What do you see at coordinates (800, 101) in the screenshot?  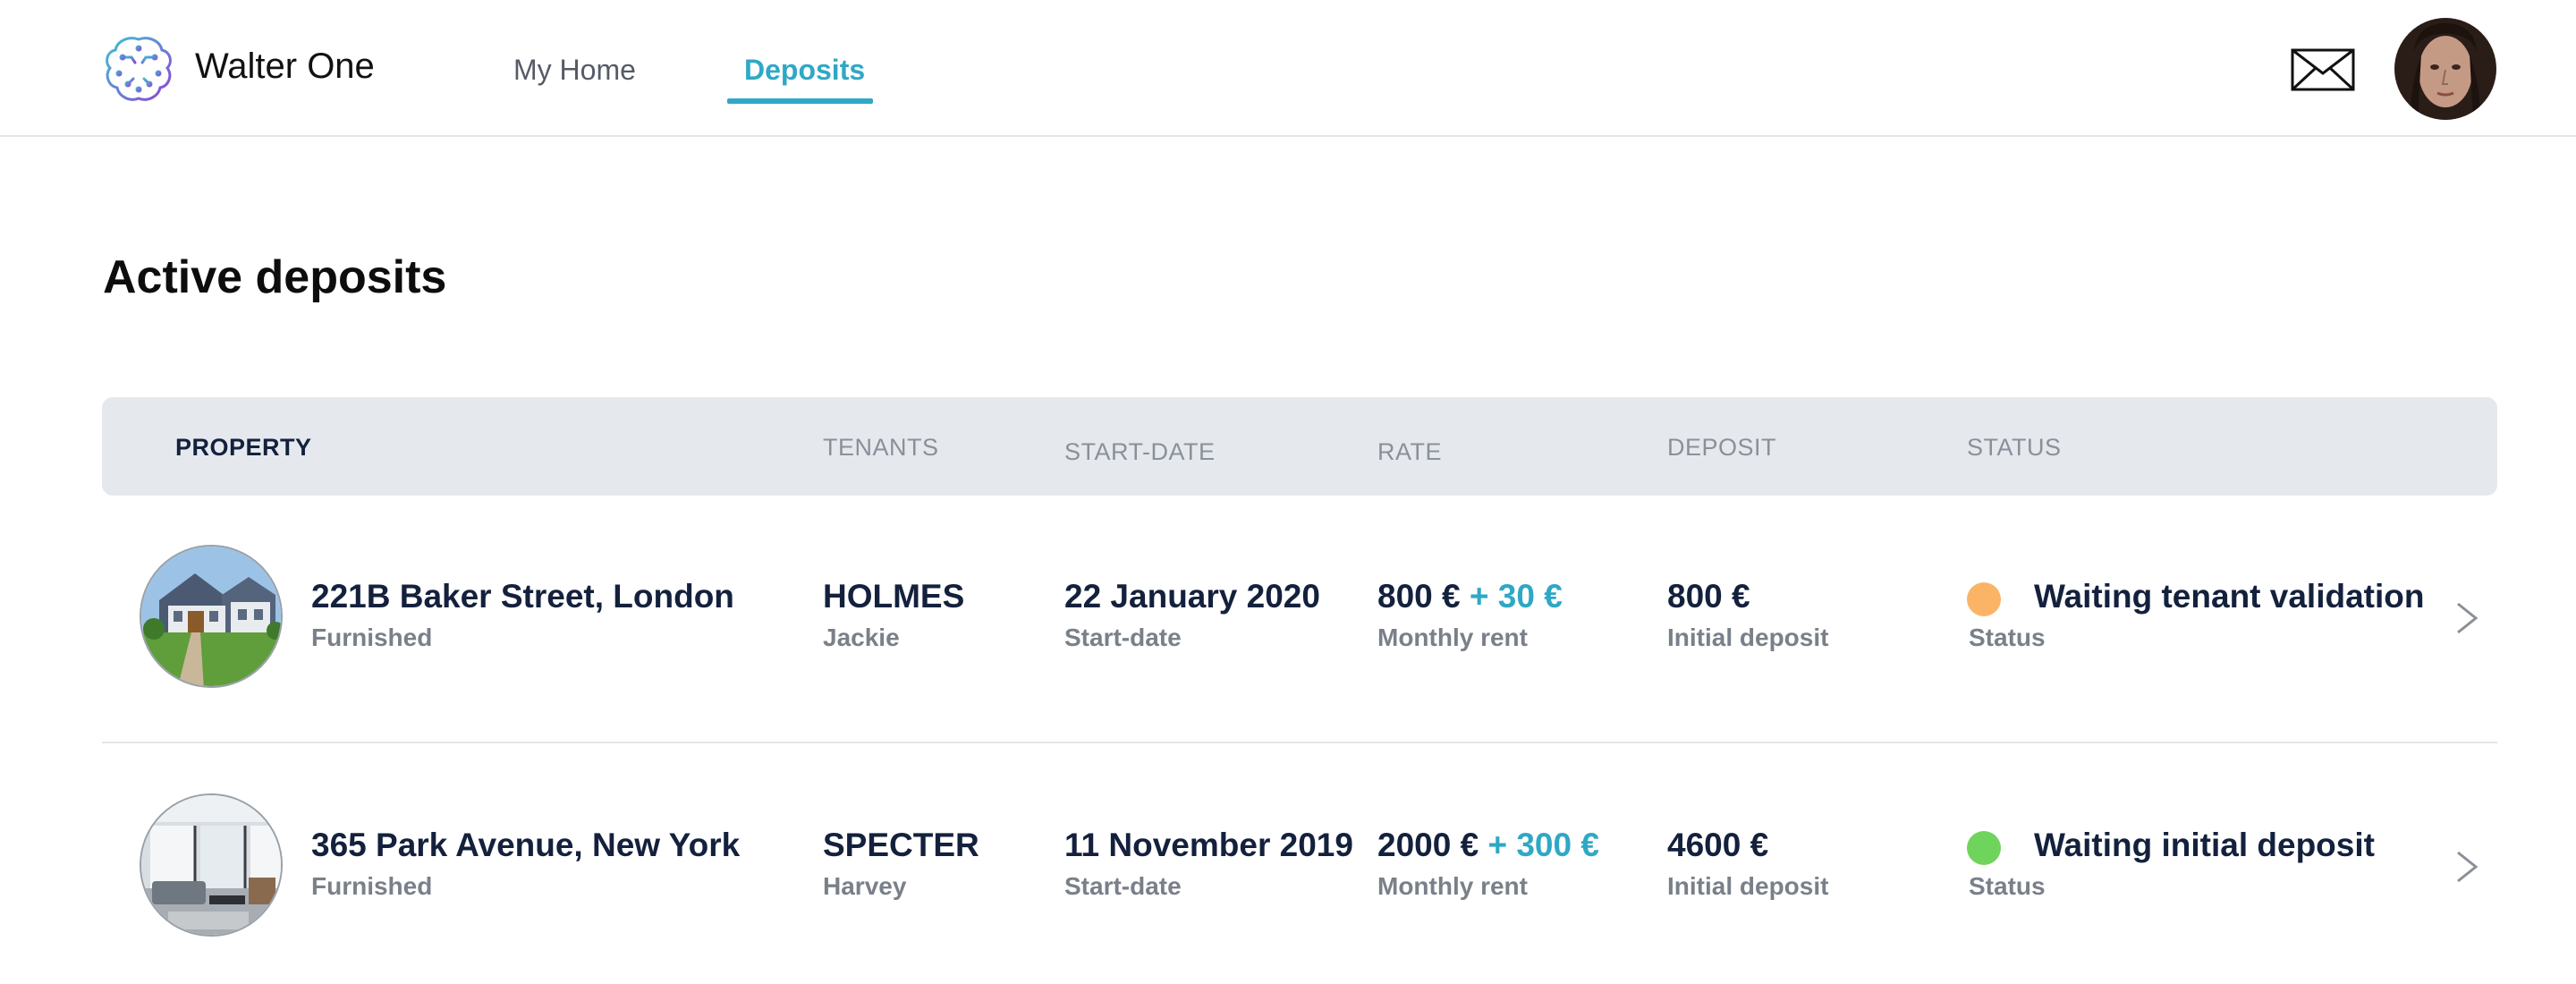 I see `active-tab-indicator` at bounding box center [800, 101].